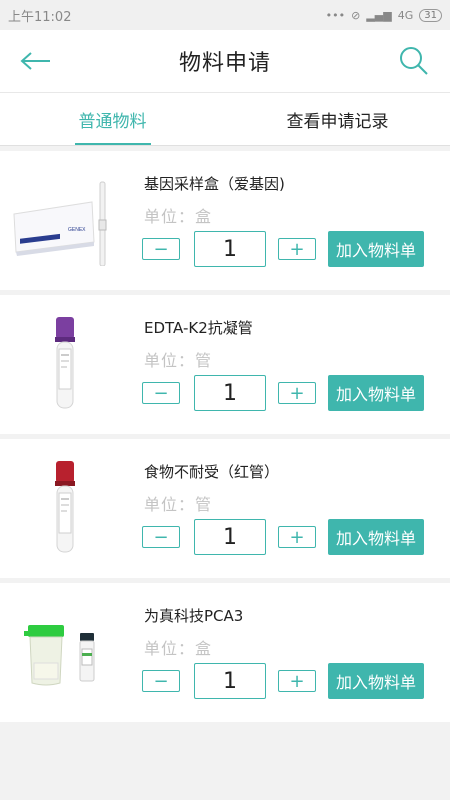 The width and height of the screenshot is (450, 800). I want to click on arrow-left-icon, so click(35, 61).